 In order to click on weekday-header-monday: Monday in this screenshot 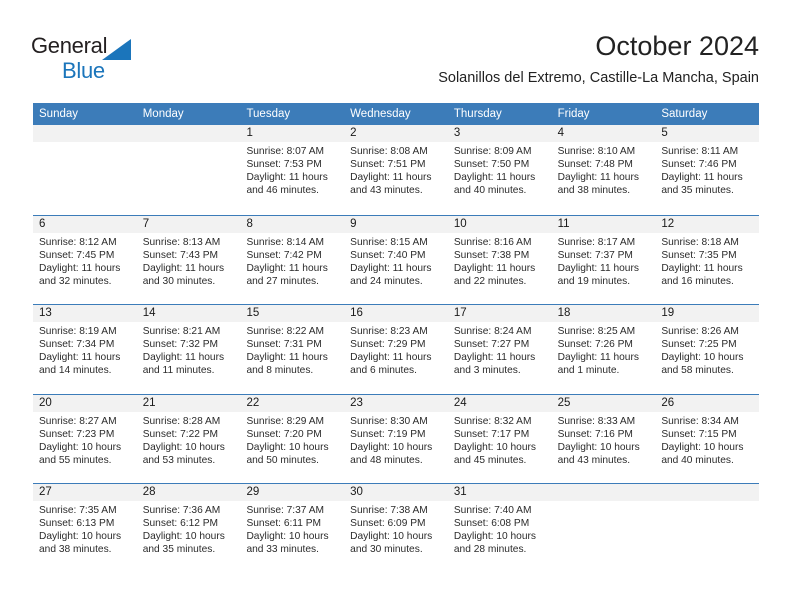, I will do `click(163, 114)`.